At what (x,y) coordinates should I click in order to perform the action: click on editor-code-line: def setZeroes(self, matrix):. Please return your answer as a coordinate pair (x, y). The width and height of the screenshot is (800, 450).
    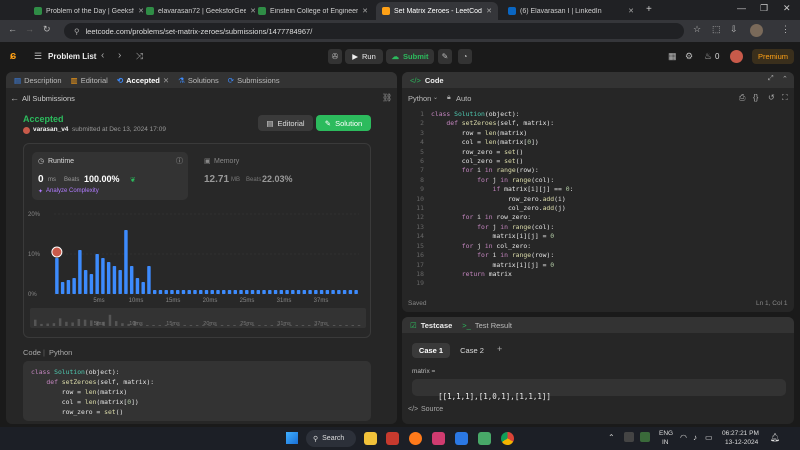
    Looking at the image, I should click on (500, 123).